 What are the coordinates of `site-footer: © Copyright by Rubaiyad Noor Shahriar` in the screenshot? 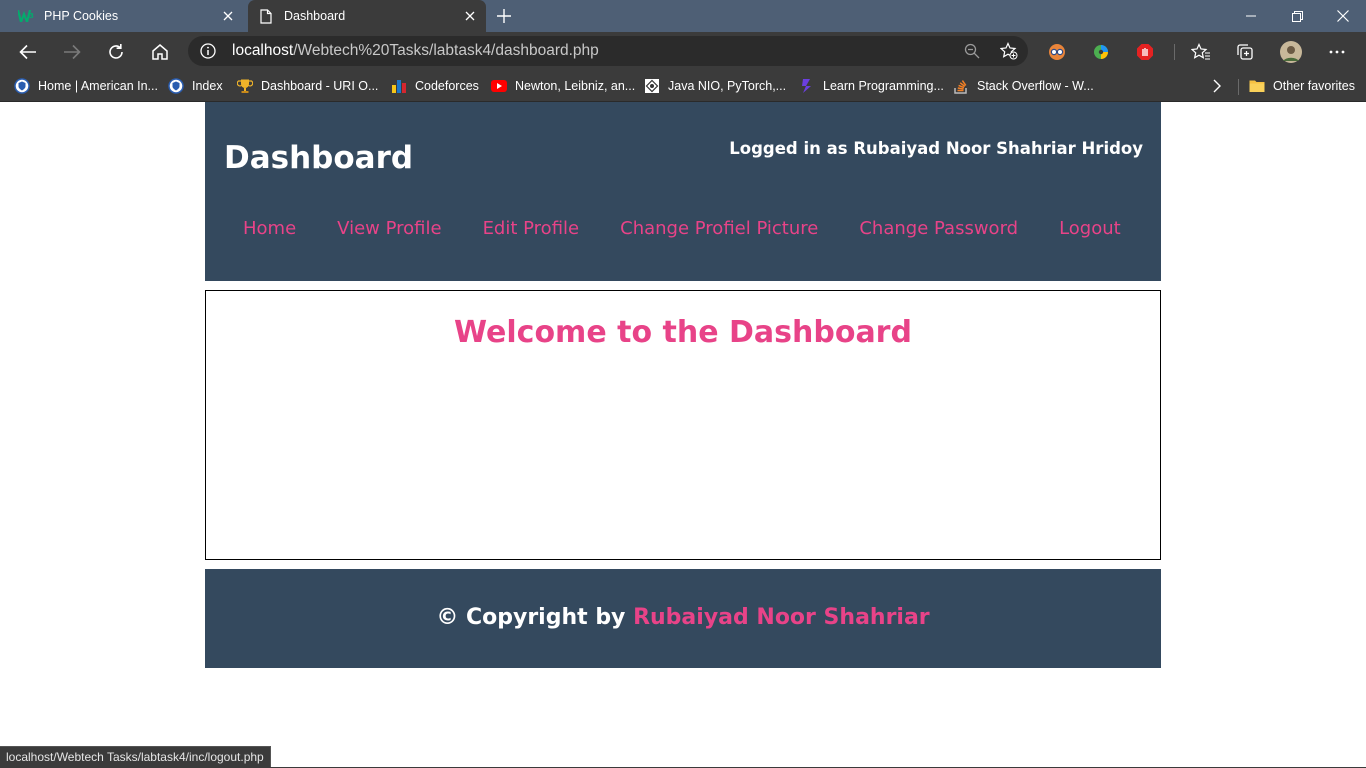 It's located at (683, 618).